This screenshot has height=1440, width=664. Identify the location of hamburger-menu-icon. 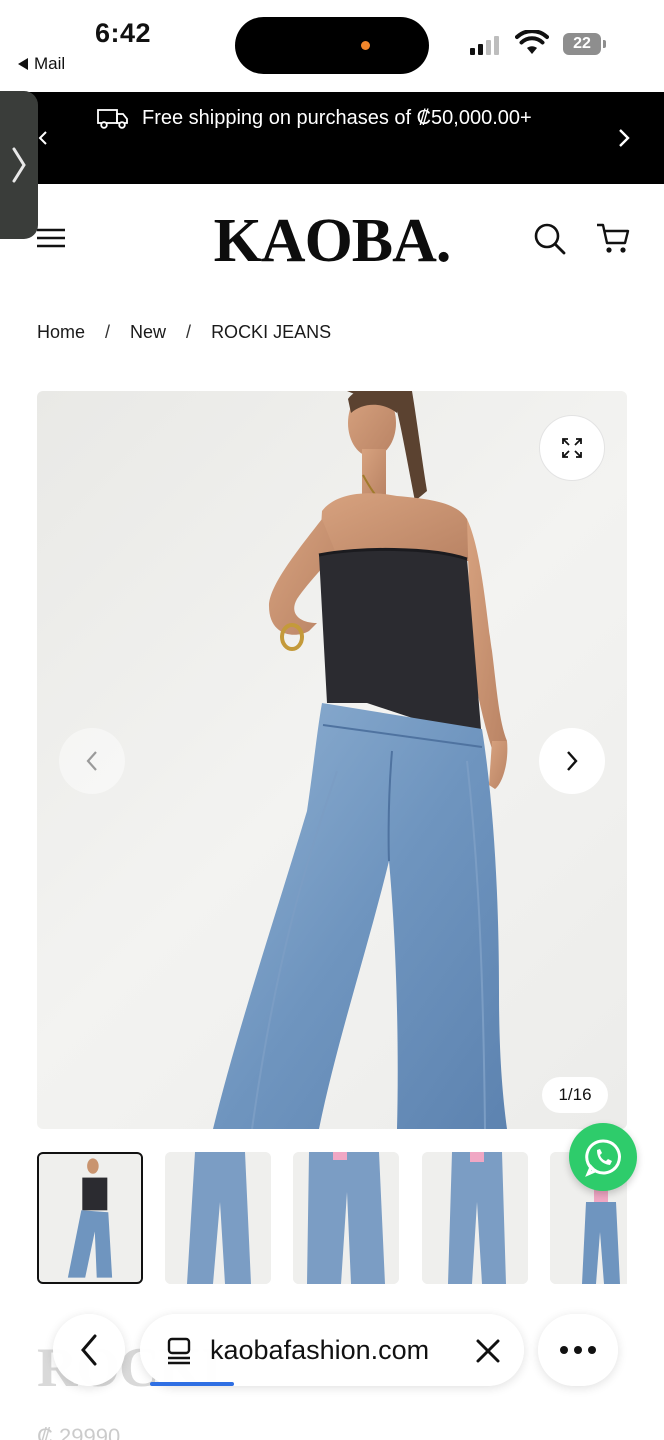
(51, 238).